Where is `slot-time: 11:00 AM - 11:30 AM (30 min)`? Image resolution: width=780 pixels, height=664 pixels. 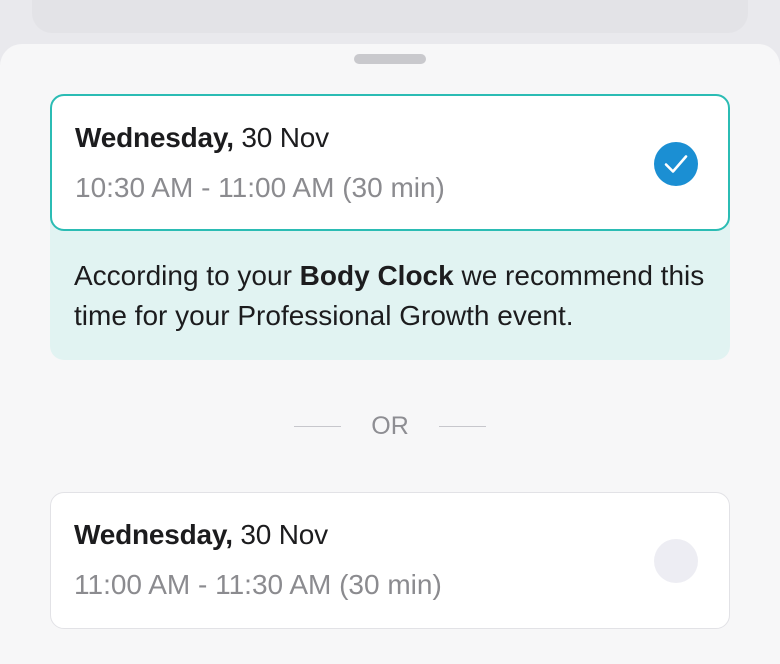 slot-time: 11:00 AM - 11:30 AM (30 min) is located at coordinates (258, 584).